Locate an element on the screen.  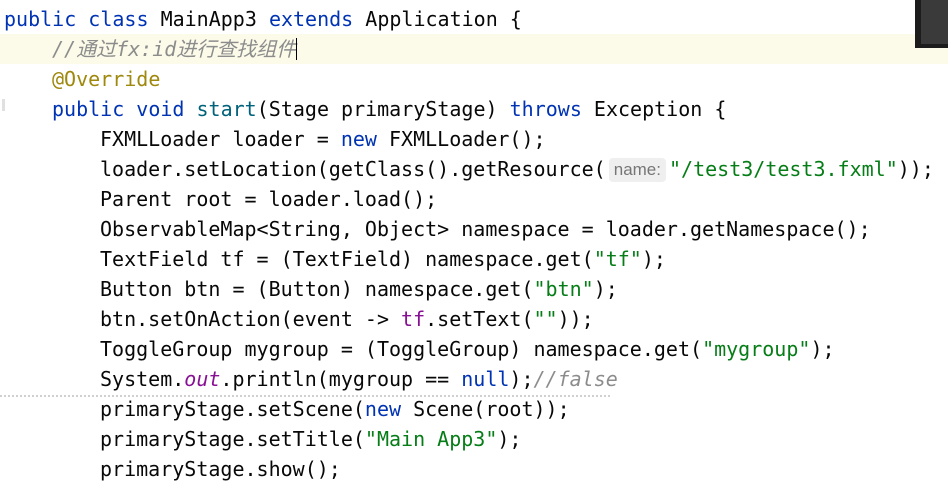
code-text: System. is located at coordinates (142, 379).